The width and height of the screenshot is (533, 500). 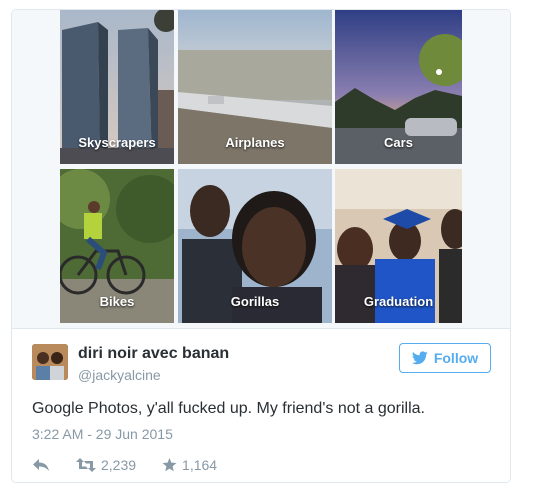 What do you see at coordinates (398, 301) in the screenshot?
I see `tile-caption: Graduation` at bounding box center [398, 301].